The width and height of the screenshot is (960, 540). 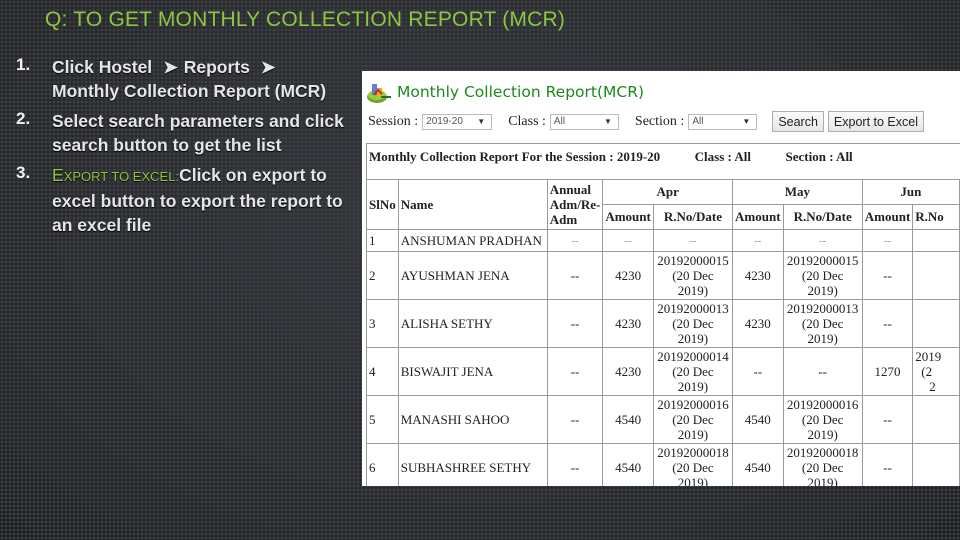 What do you see at coordinates (472, 275) in the screenshot?
I see `cell-name: AYUSHMAN JENA` at bounding box center [472, 275].